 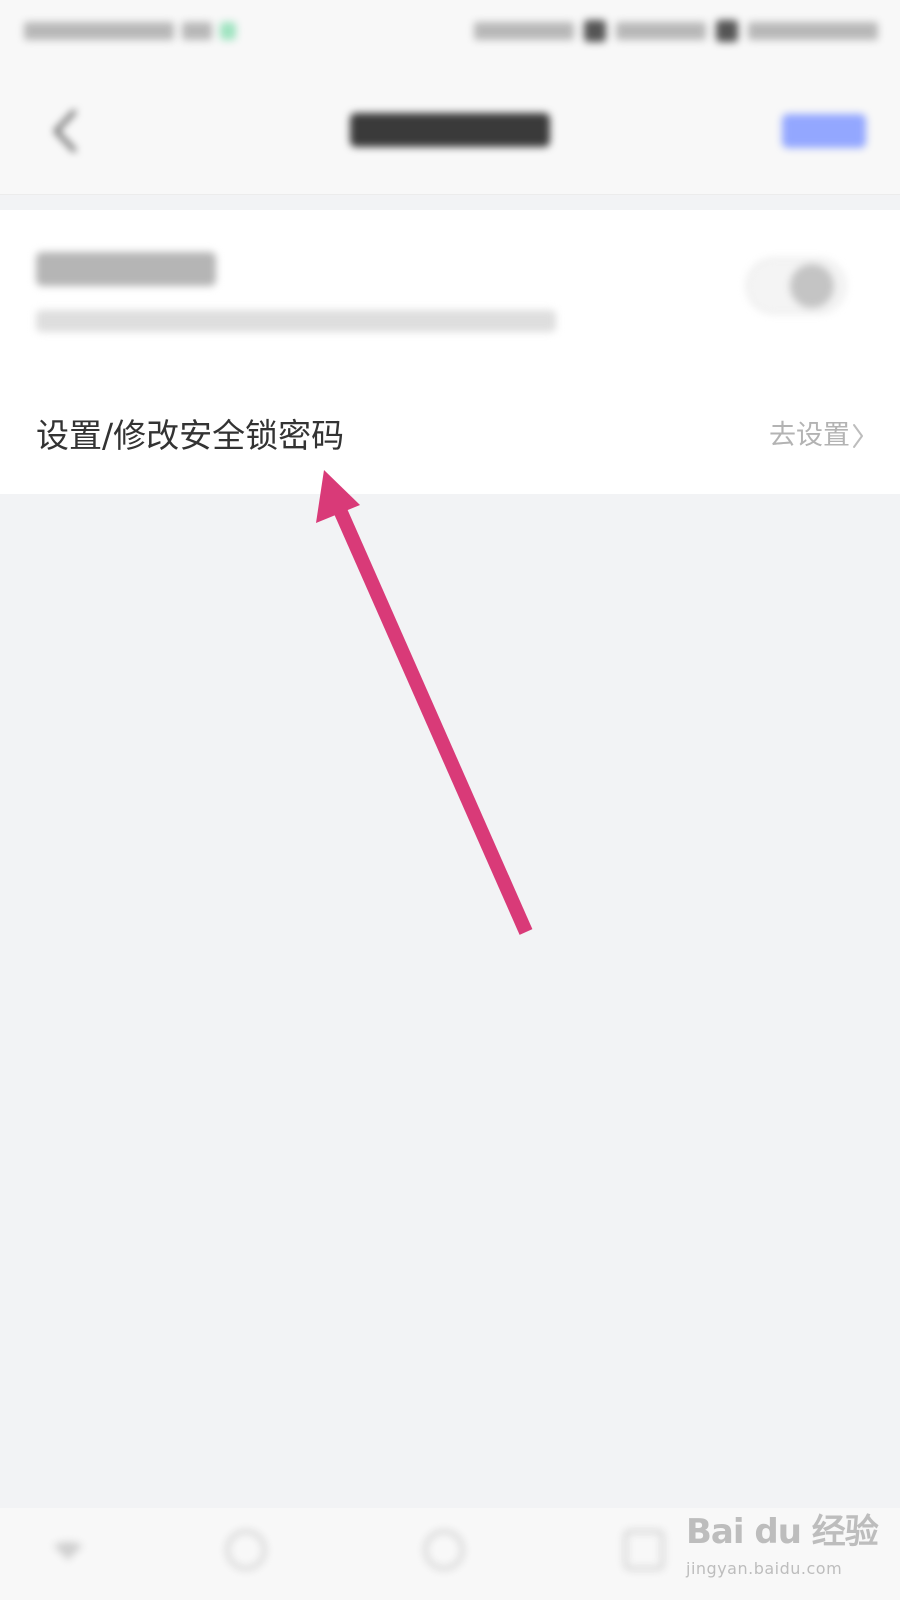 What do you see at coordinates (595, 31) in the screenshot?
I see `signal-icon` at bounding box center [595, 31].